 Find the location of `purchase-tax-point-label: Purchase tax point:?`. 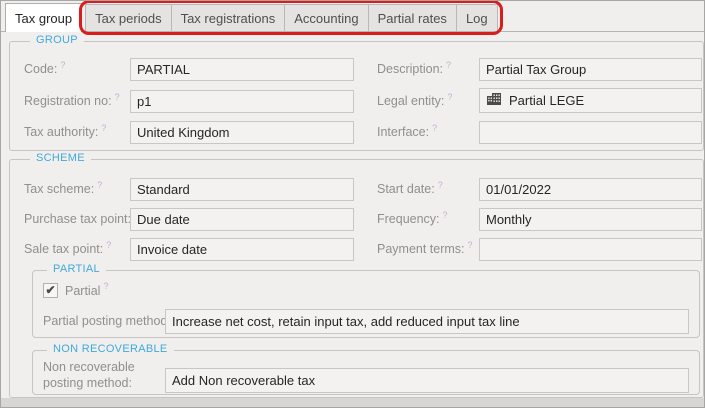

purchase-tax-point-label: Purchase tax point:? is located at coordinates (81, 219).